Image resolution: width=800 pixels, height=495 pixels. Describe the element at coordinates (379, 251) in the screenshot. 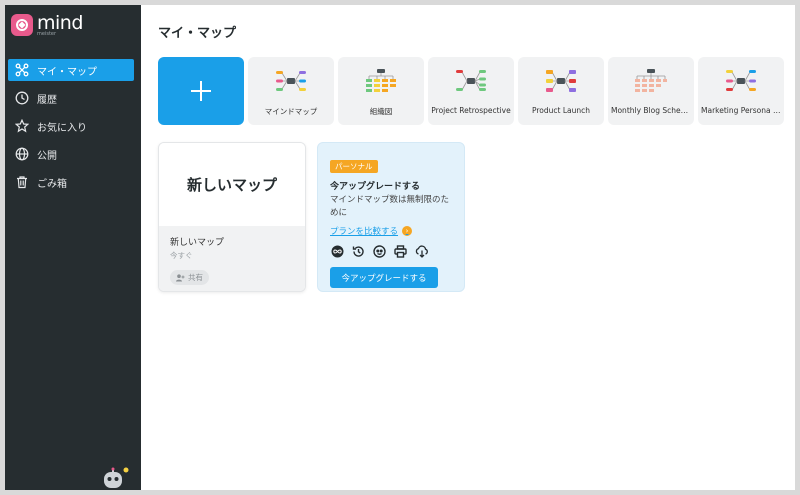

I see `support-icon` at that location.